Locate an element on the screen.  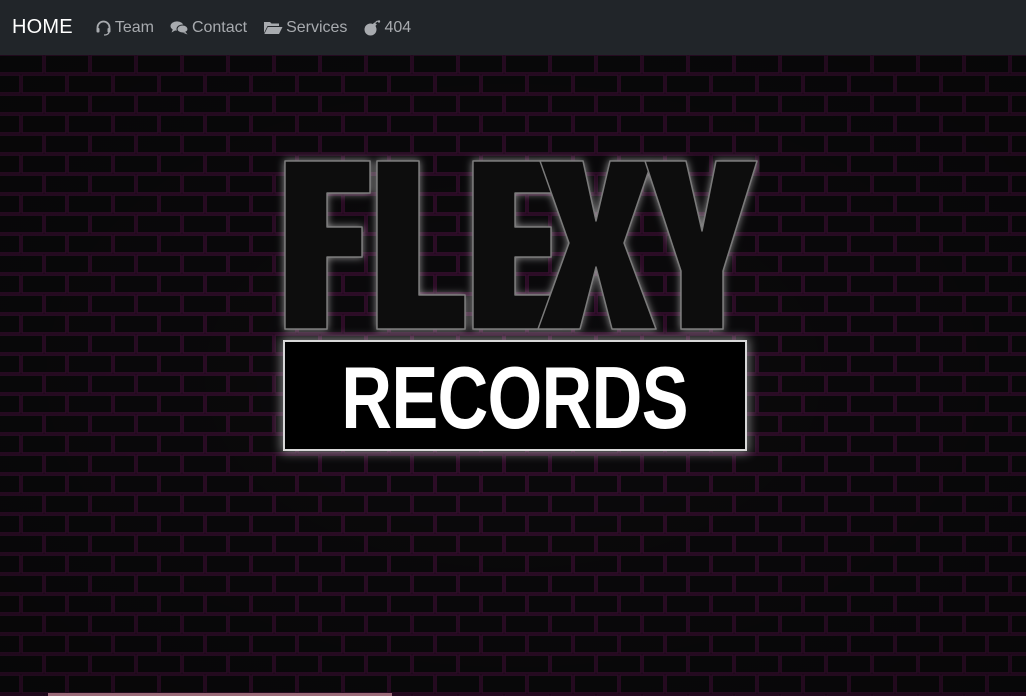
nav-link-contact: Contact is located at coordinates (208, 28).